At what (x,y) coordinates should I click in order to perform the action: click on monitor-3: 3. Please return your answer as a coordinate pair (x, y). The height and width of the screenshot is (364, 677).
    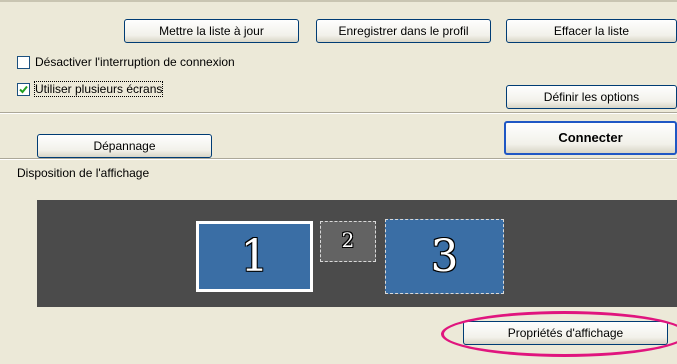
    Looking at the image, I should click on (444, 256).